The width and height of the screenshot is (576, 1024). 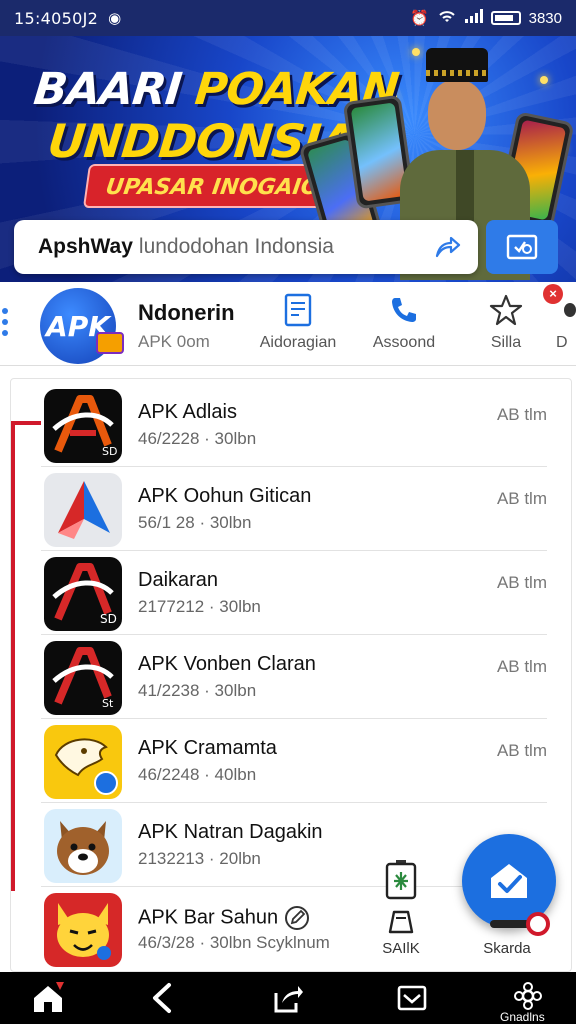 I want to click on signal-icon, so click(x=473, y=18).